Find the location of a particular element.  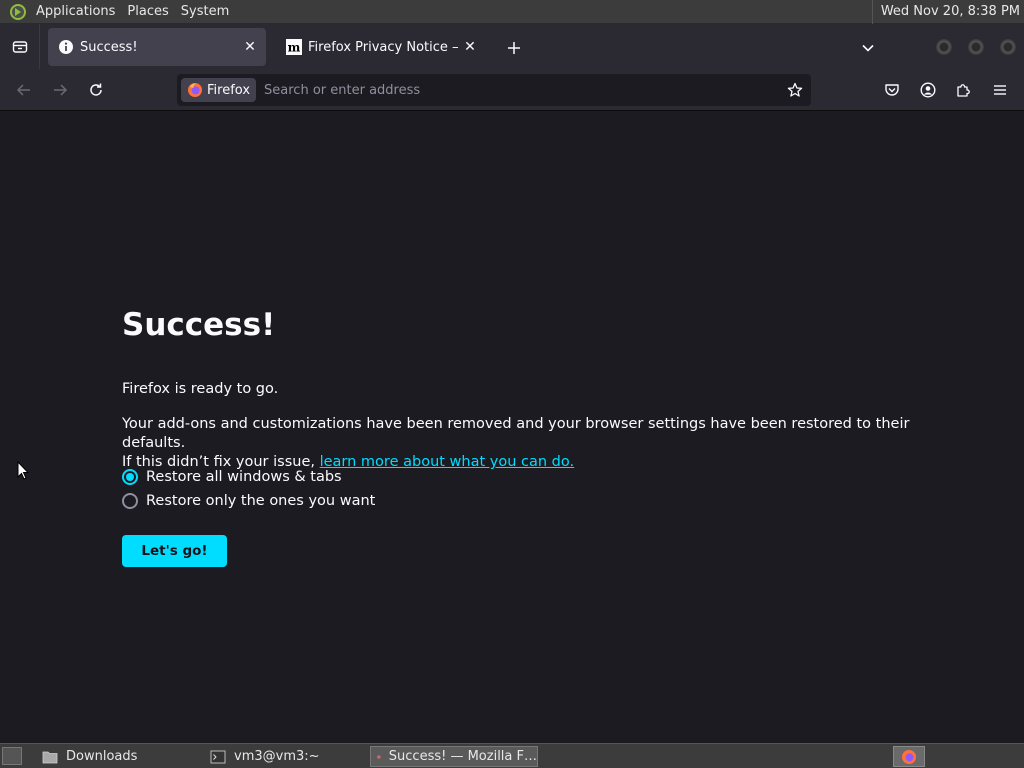

mint-logo-icon is located at coordinates (18, 11).